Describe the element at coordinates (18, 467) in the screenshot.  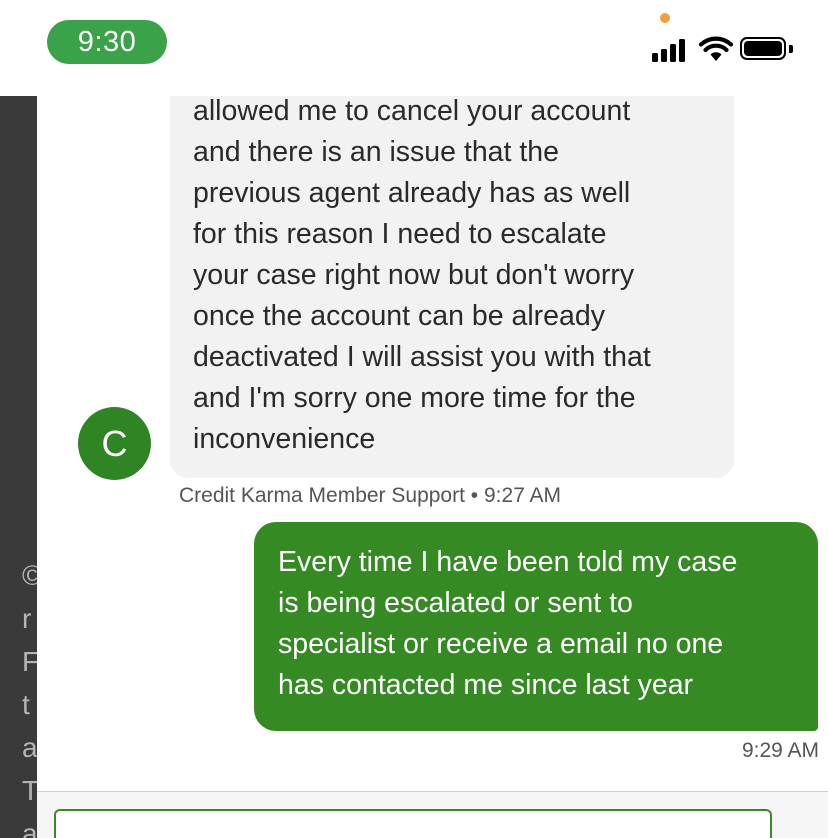
I see `background-page-overlay: © r F t a T a` at that location.